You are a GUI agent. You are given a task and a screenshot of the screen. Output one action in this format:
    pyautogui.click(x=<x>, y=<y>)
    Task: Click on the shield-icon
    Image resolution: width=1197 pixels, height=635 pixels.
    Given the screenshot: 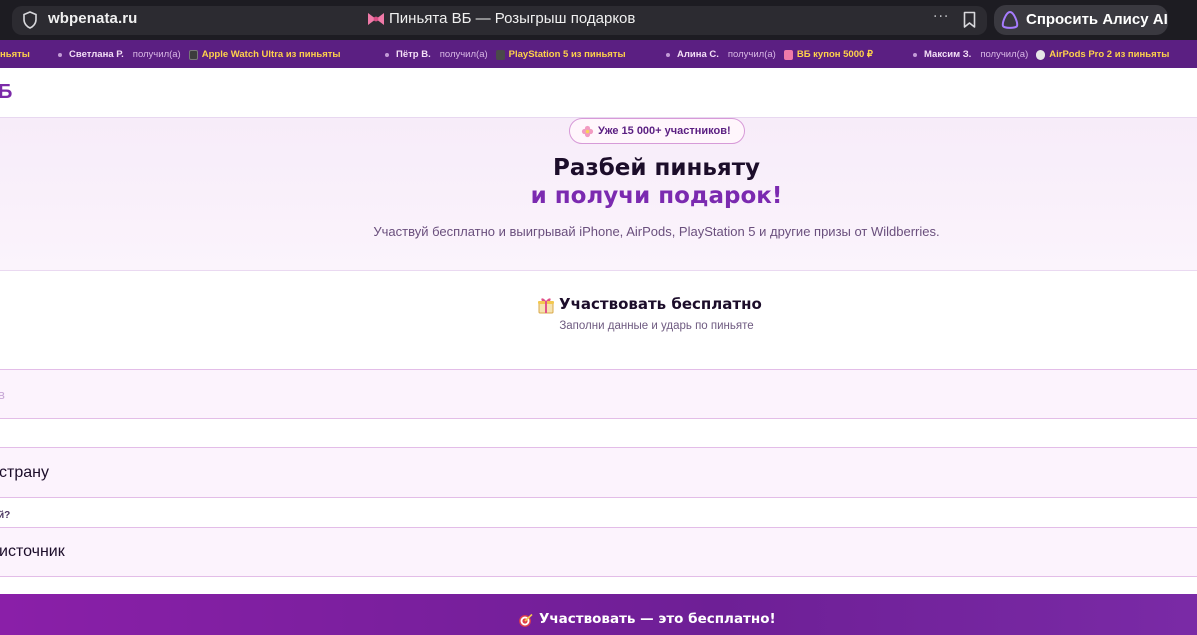 What is the action you would take?
    pyautogui.click(x=30, y=20)
    